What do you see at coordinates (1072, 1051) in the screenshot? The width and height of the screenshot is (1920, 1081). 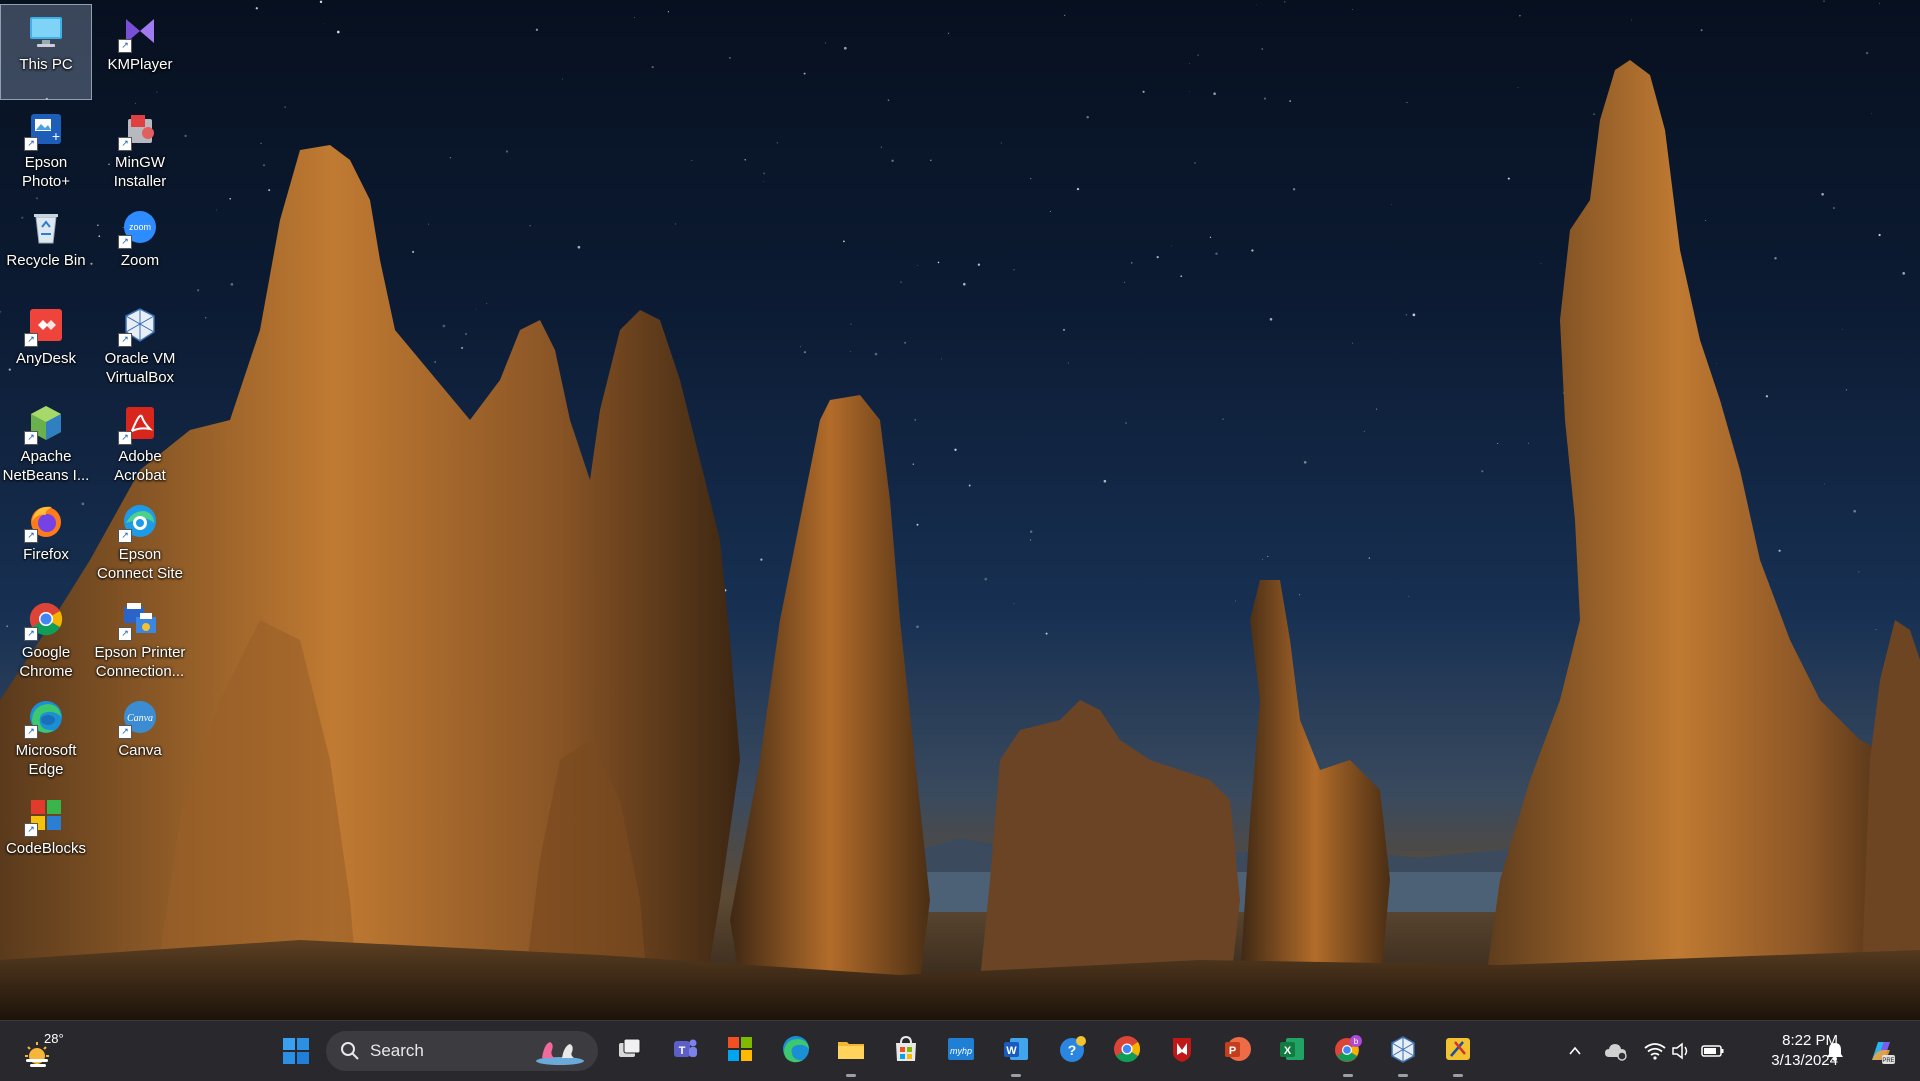 I see `taskbar-app-help: ?` at bounding box center [1072, 1051].